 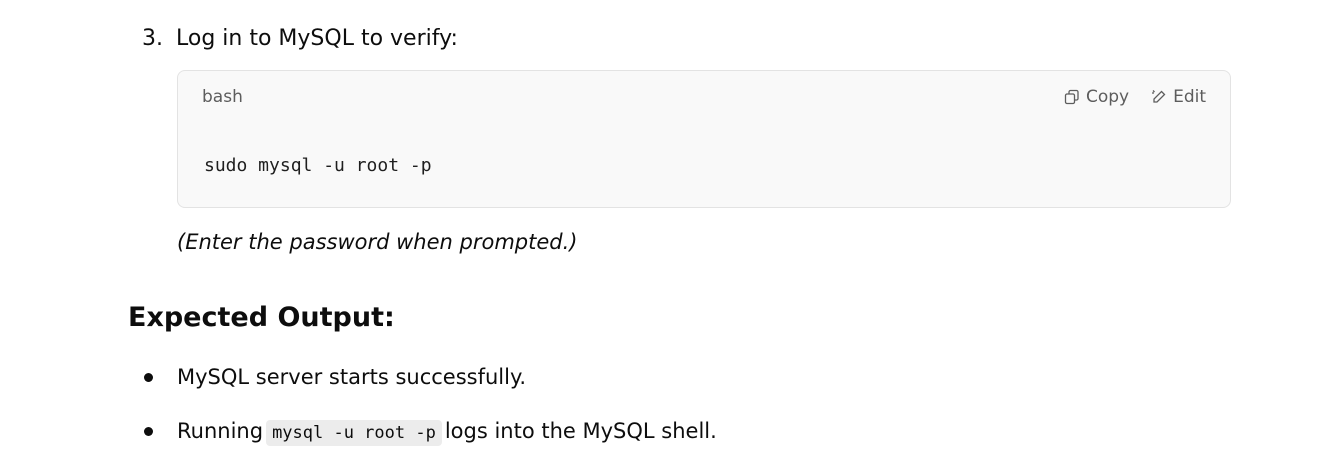 I want to click on bullet-prefix: Running, so click(x=220, y=431).